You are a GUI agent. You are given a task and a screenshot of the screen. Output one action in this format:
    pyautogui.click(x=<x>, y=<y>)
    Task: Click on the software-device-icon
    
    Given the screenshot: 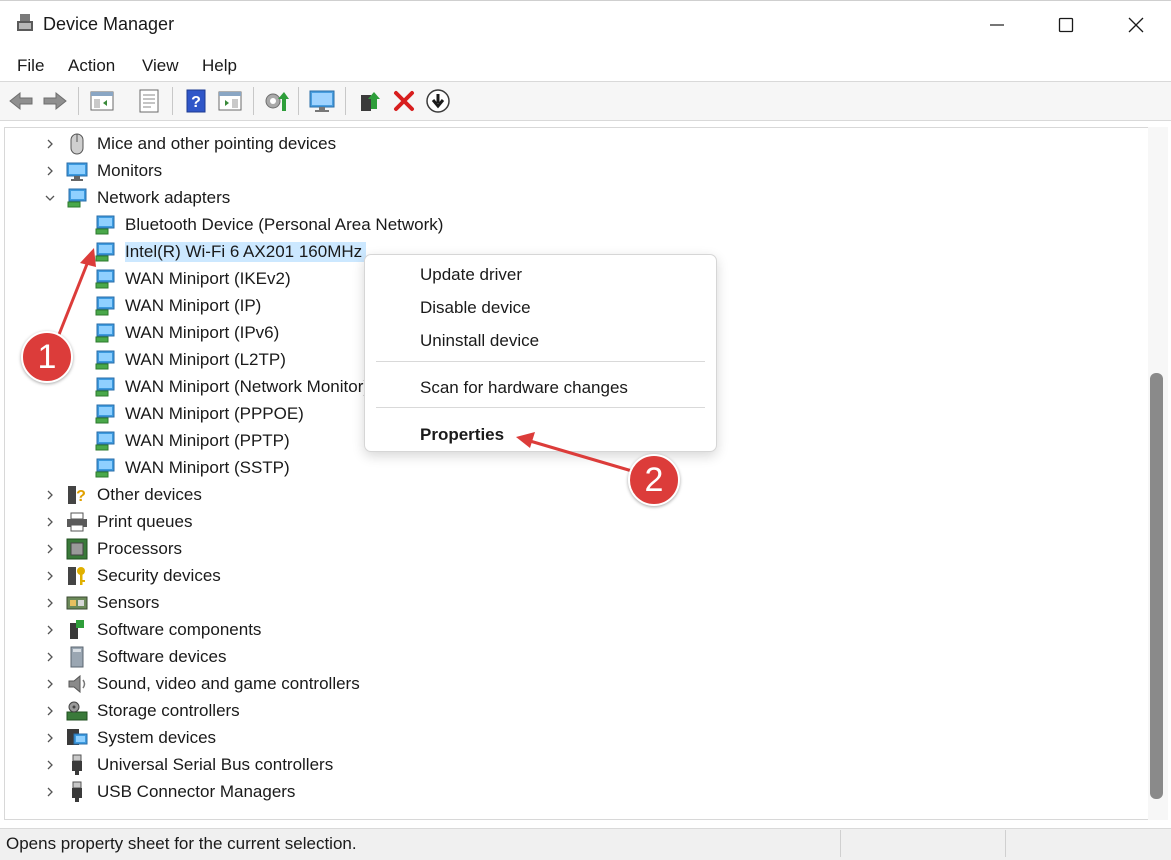 What is the action you would take?
    pyautogui.click(x=77, y=657)
    